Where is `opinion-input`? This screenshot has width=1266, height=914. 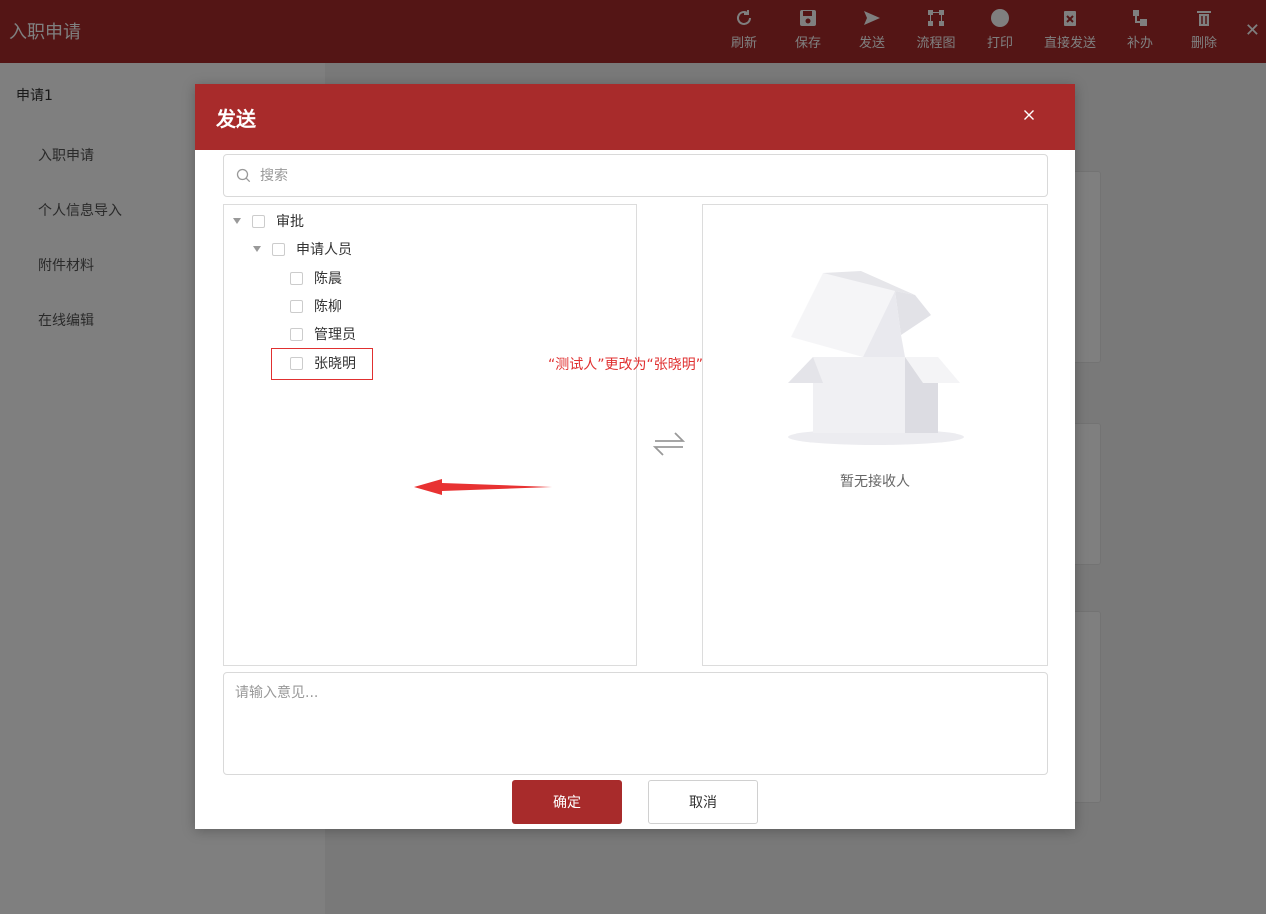 opinion-input is located at coordinates (635, 723).